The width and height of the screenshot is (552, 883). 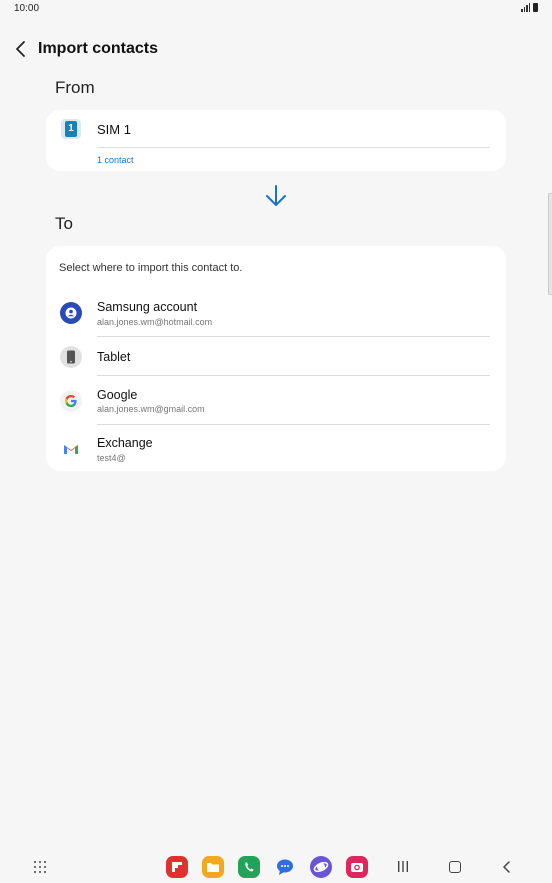 I want to click on back-arrow-icon, so click(x=22, y=49).